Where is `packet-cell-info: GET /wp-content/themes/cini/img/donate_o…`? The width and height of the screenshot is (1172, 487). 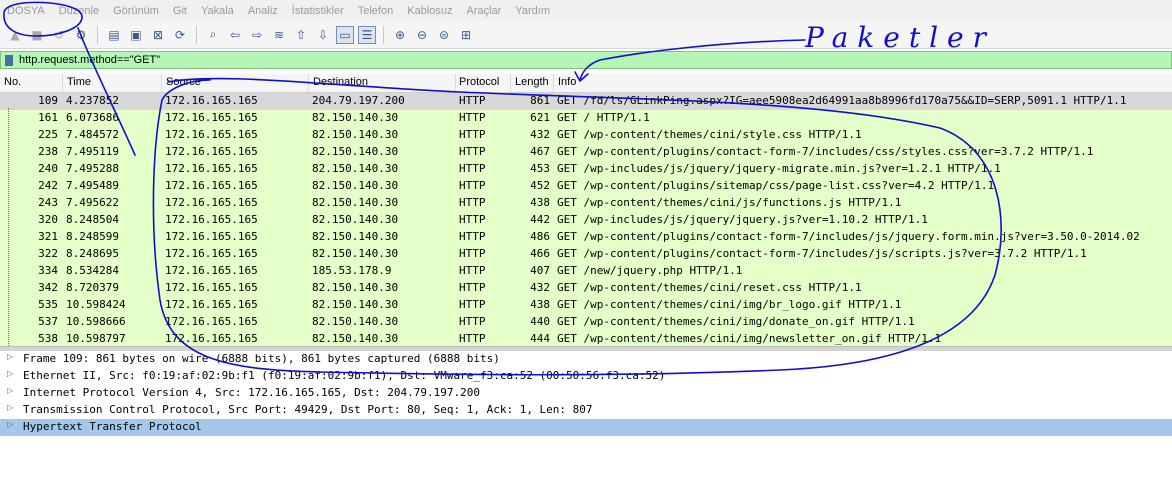 packet-cell-info: GET /wp-content/themes/cini/img/donate_o… is located at coordinates (736, 321).